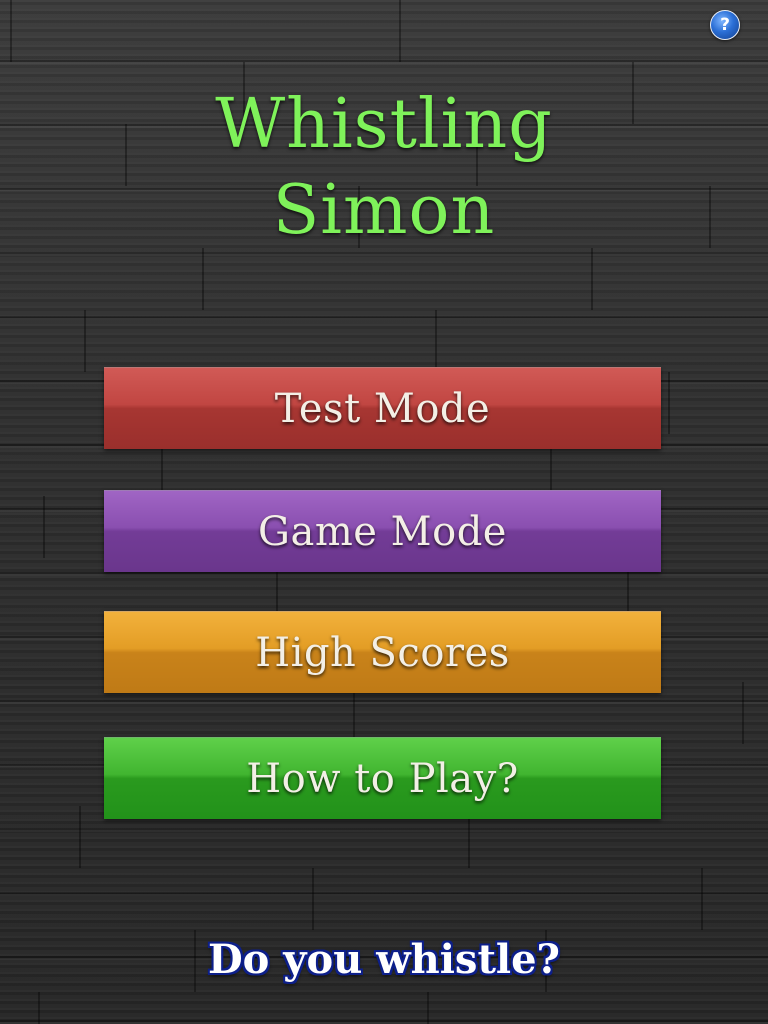 The width and height of the screenshot is (768, 1024). Describe the element at coordinates (384, 124) in the screenshot. I see `app-title-line-1: Whistling` at that location.